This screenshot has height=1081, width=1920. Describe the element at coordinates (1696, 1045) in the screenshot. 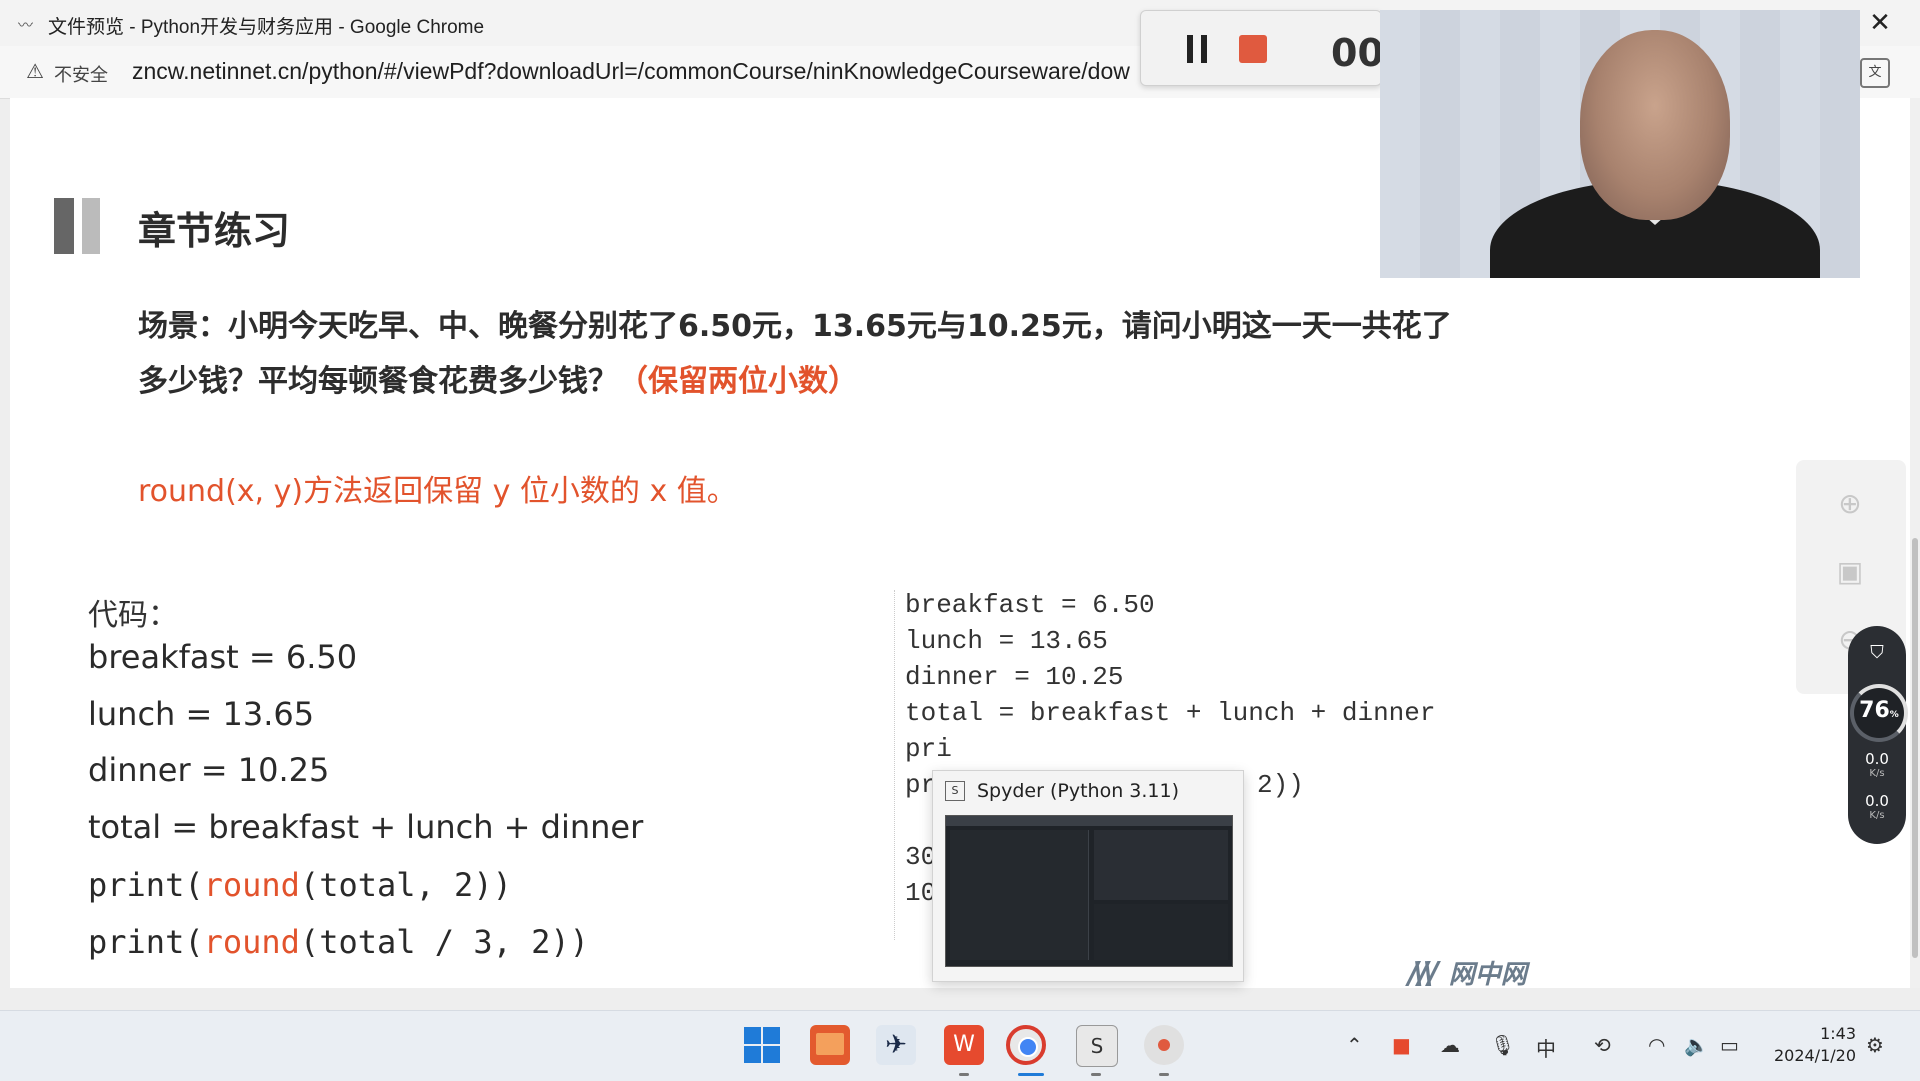

I see `volume-icon: 🔈` at that location.